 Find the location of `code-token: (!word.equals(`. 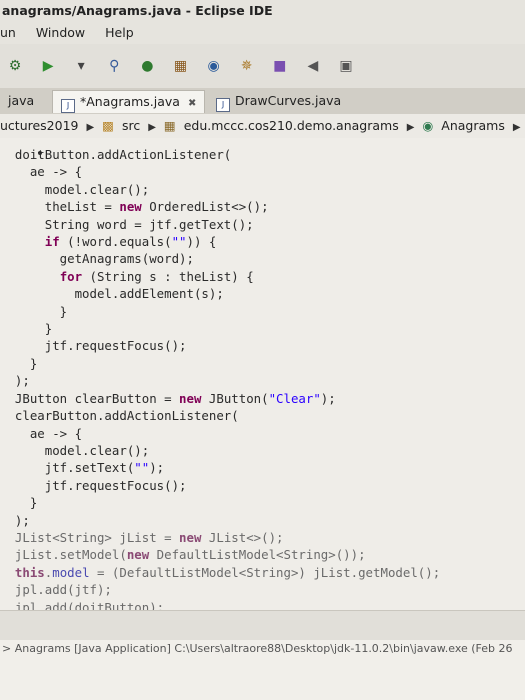

code-token: (!word.equals( is located at coordinates (115, 242).